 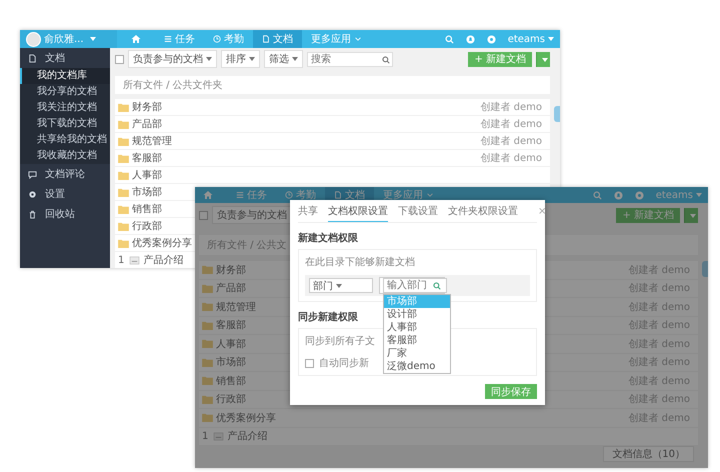 I want to click on section-title: 同步新建权限, so click(x=328, y=317).